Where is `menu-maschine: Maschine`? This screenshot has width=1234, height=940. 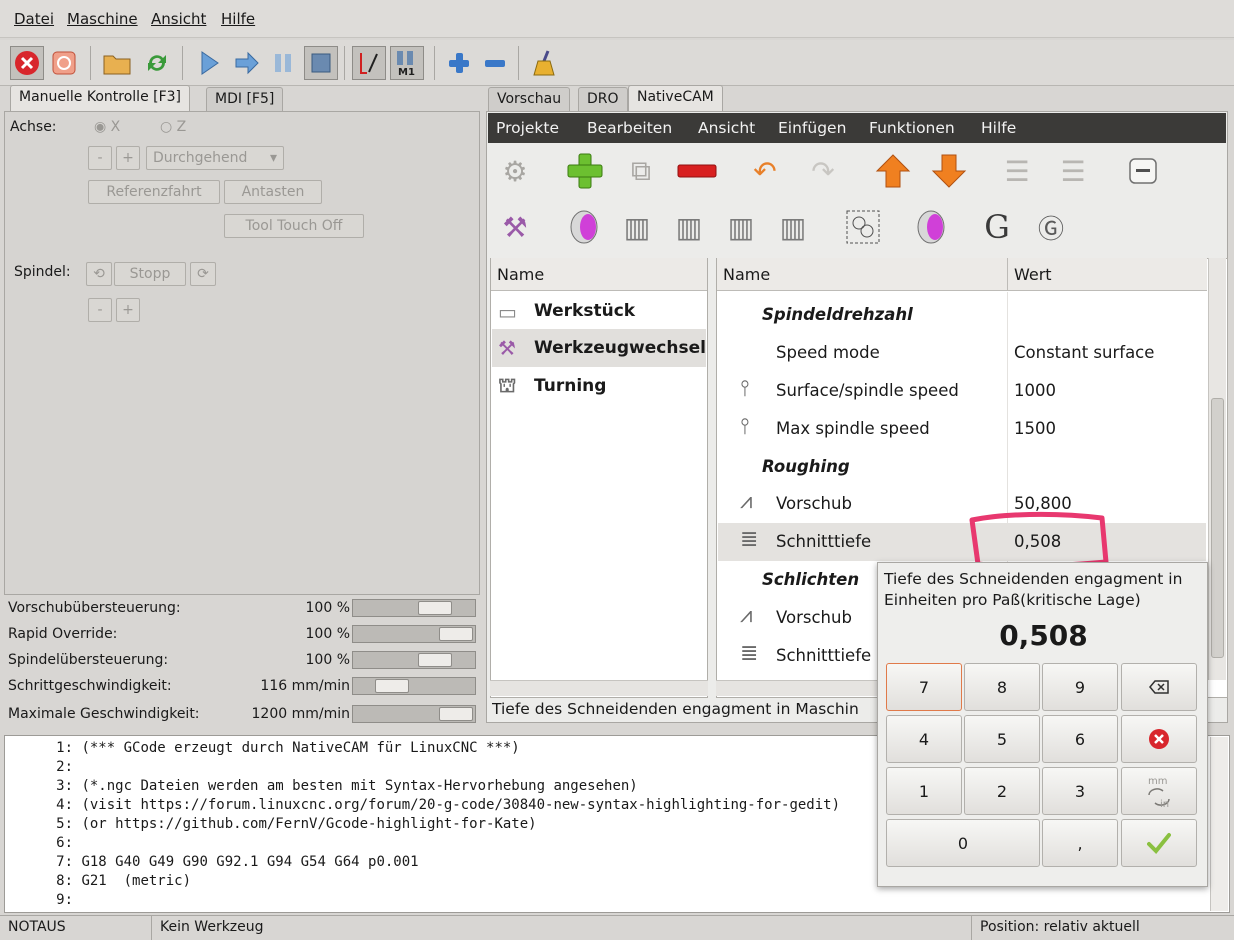
menu-maschine: Maschine is located at coordinates (102, 19).